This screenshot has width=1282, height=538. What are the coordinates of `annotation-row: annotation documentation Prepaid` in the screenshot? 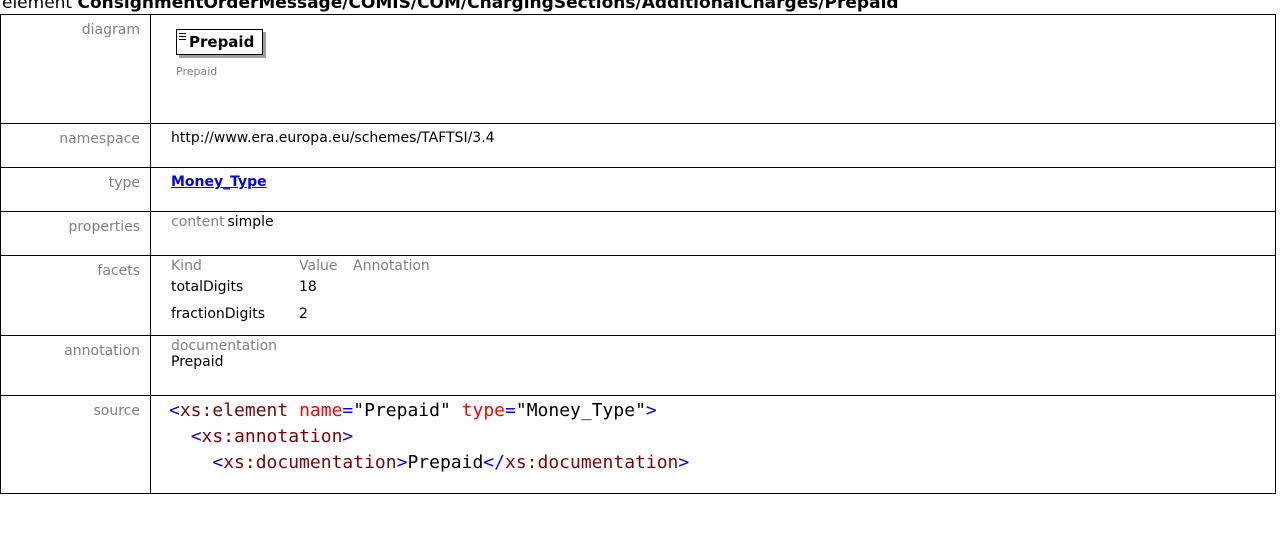 It's located at (638, 365).